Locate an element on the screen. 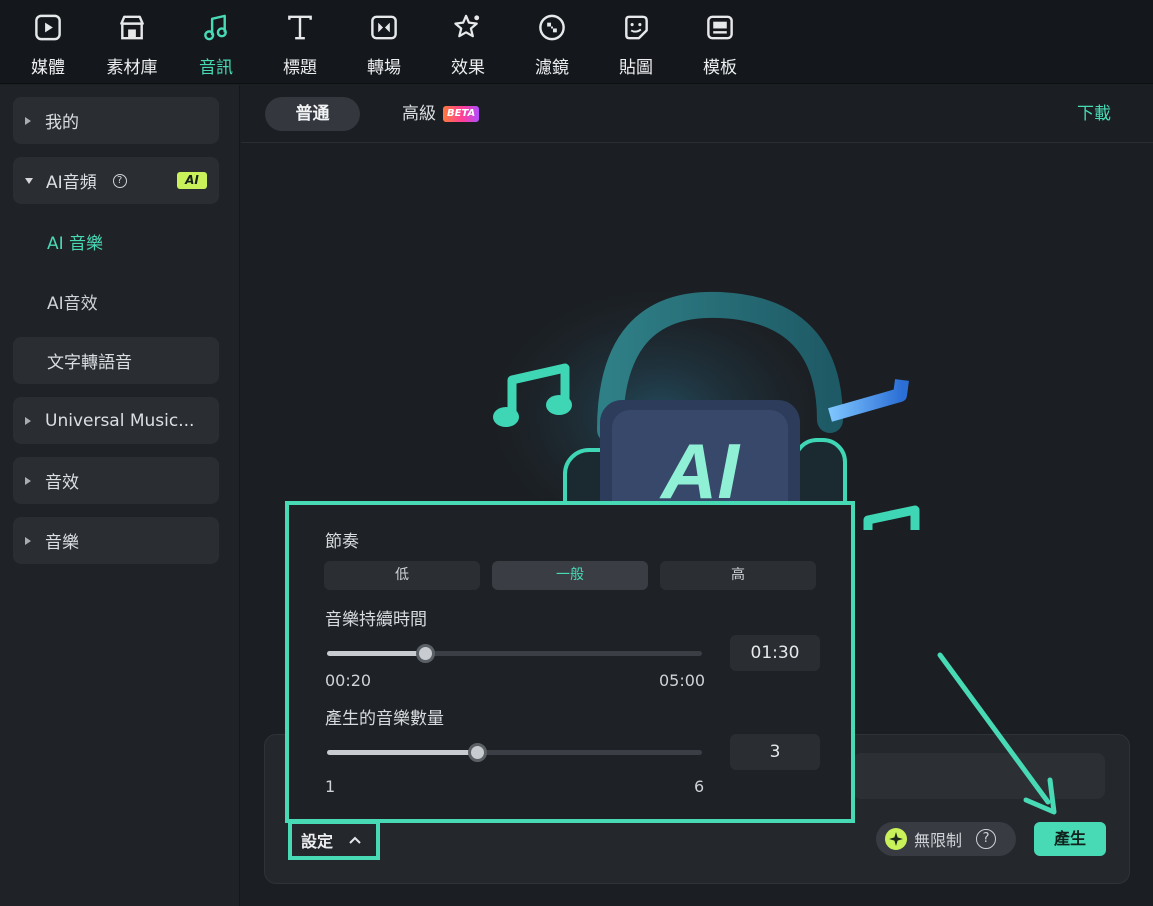 The image size is (1153, 906). toolbar-audio: 音訊 is located at coordinates (216, 43).